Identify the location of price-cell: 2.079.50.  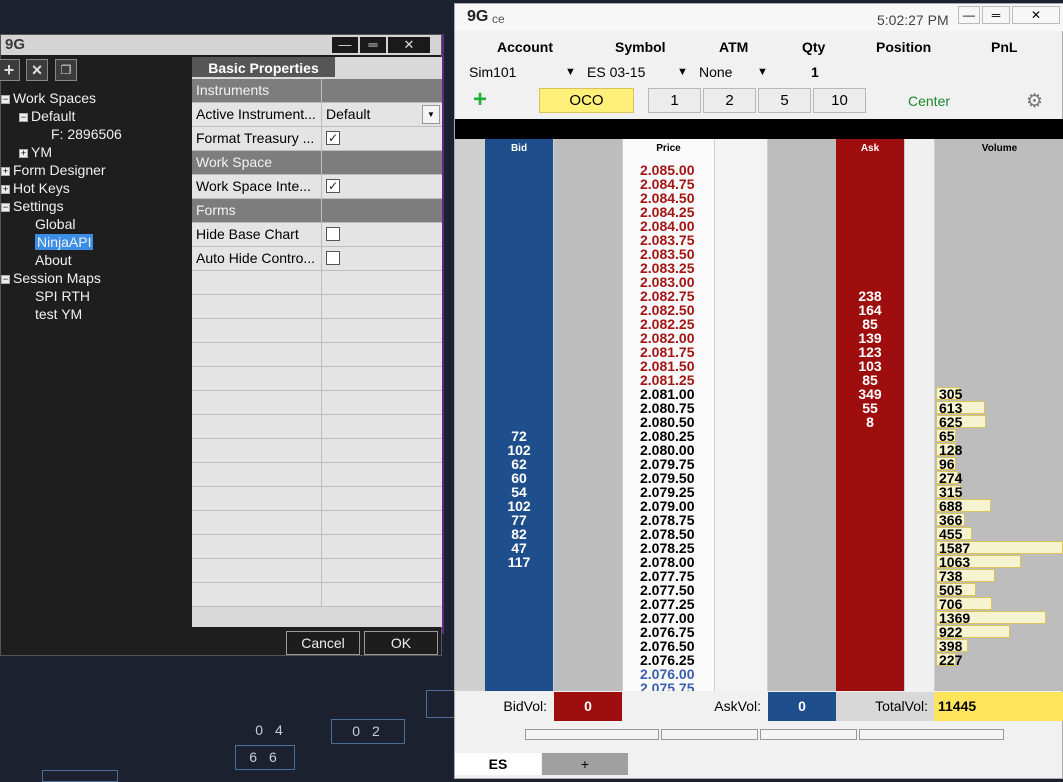
(667, 478).